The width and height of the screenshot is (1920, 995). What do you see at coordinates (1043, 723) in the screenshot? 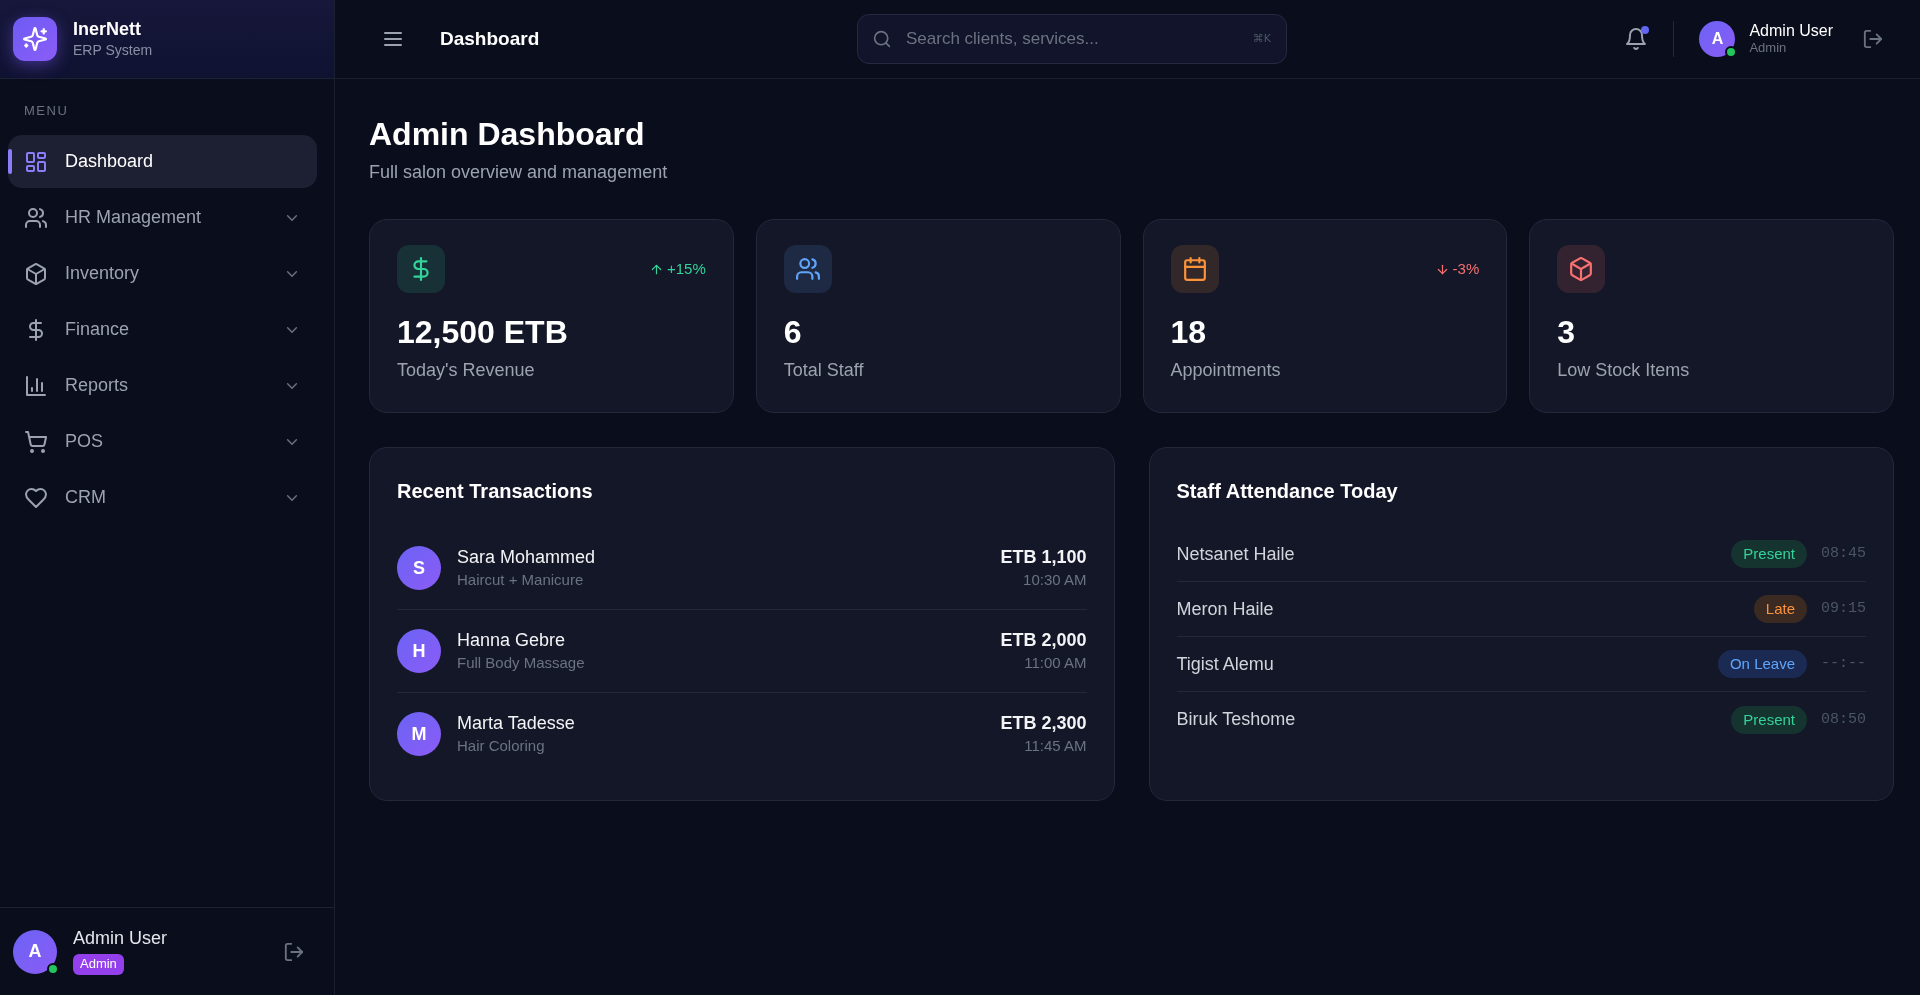
I see `transaction-amount: ETB 2,300` at bounding box center [1043, 723].